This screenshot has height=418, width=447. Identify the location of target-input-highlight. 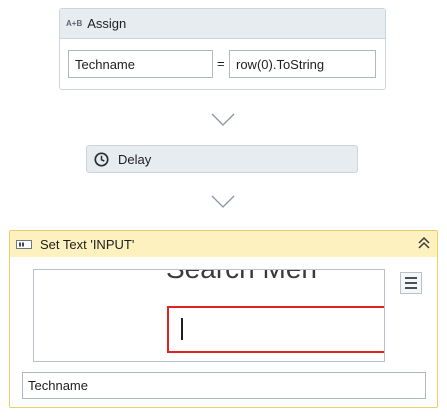
(275, 329).